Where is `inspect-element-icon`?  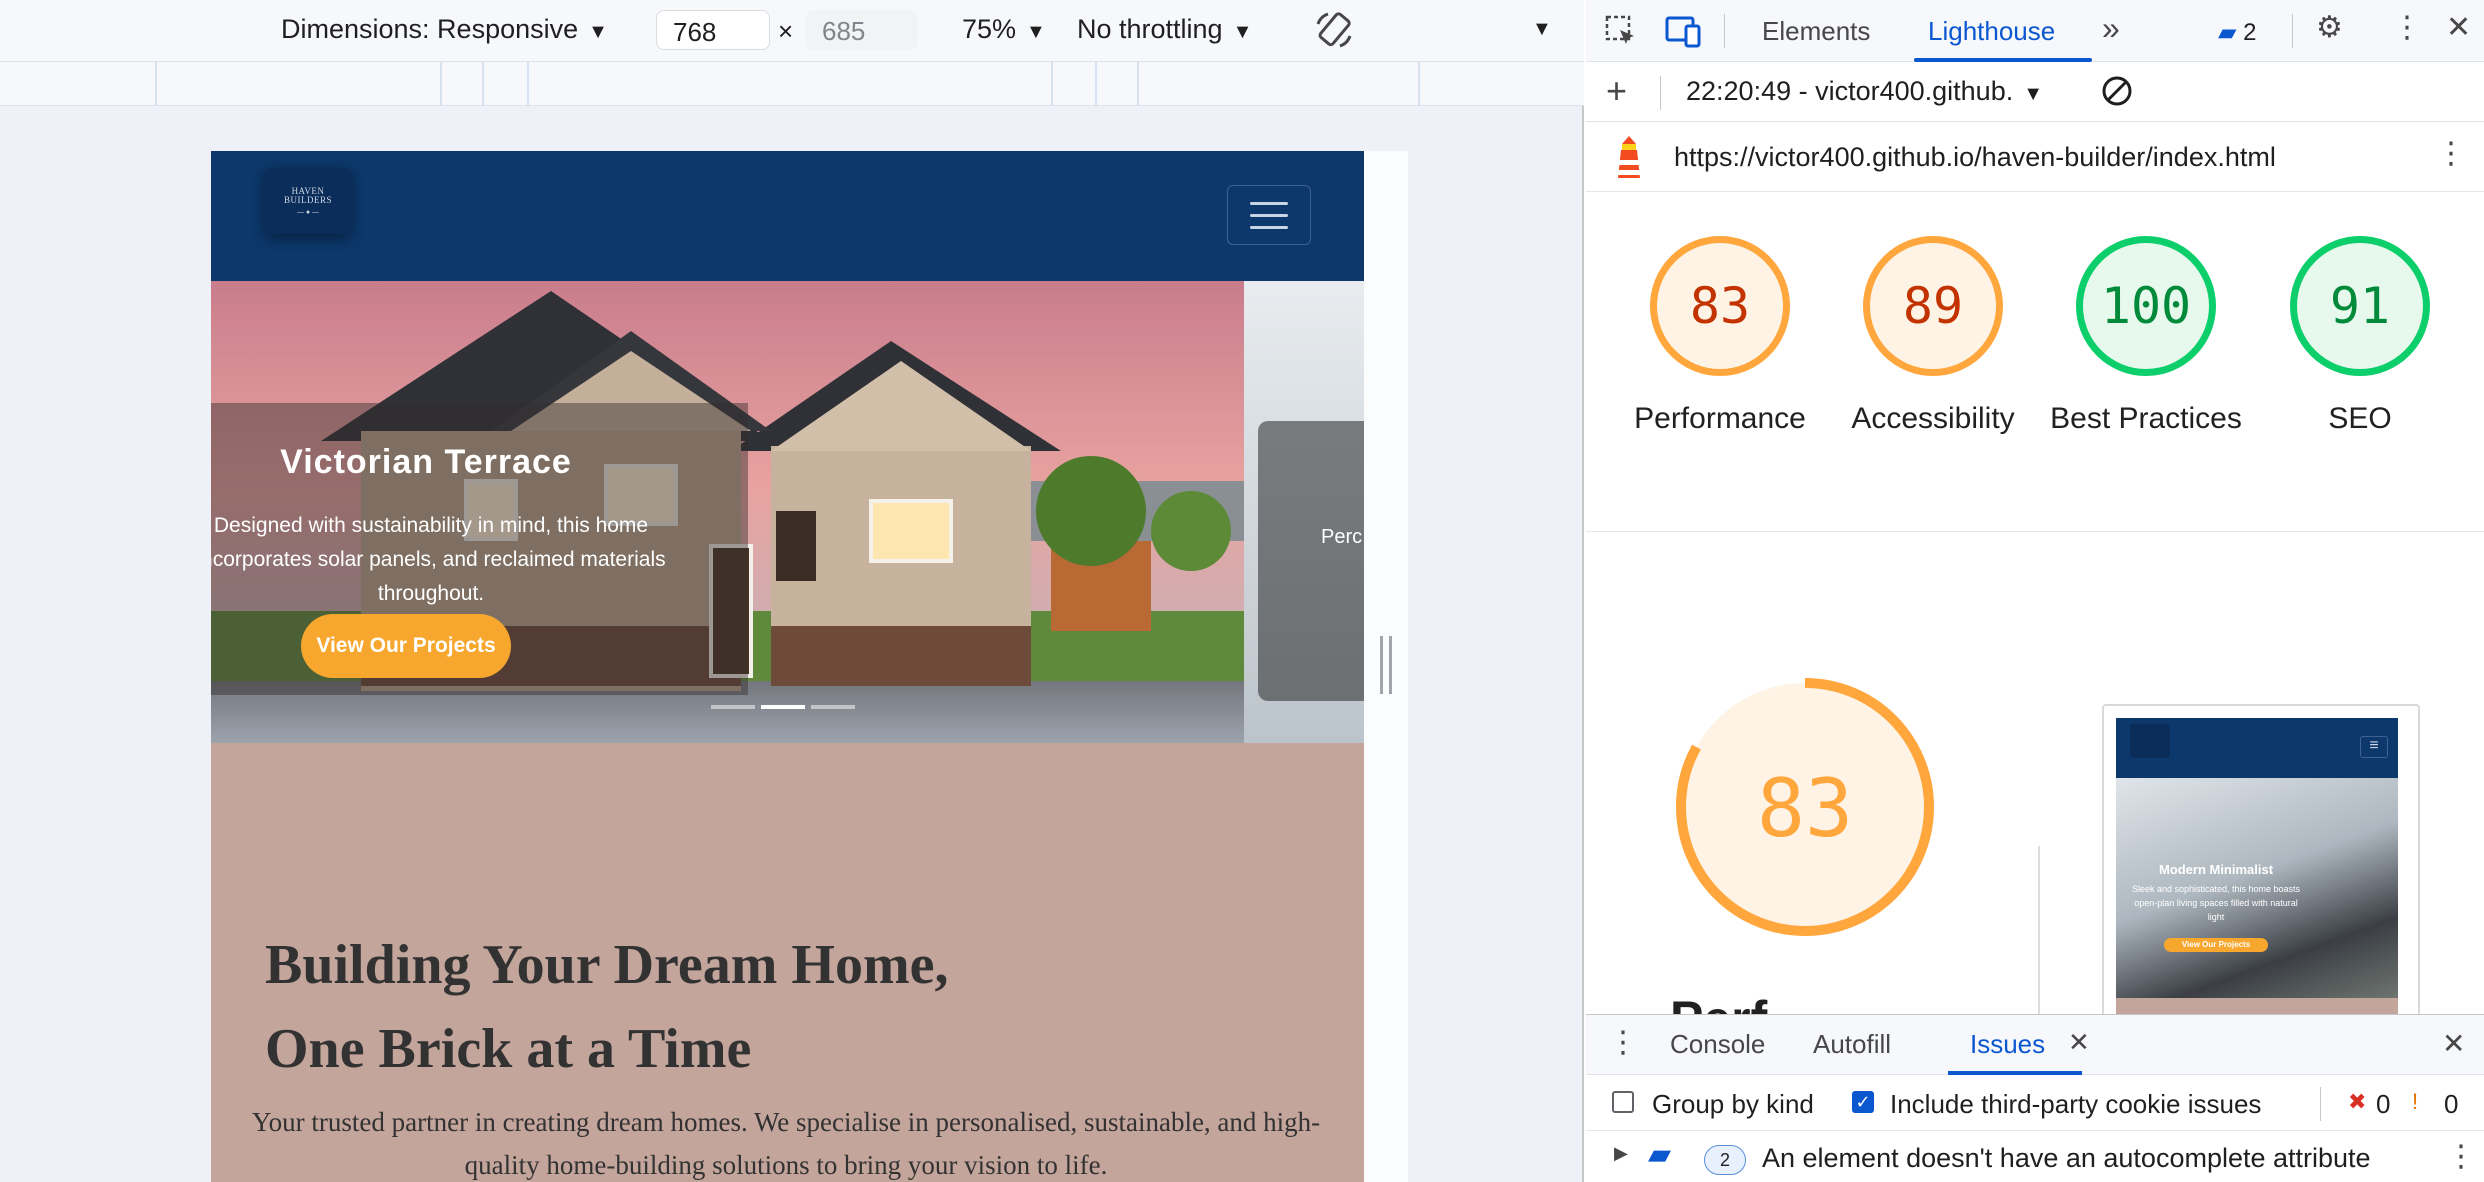
inspect-element-icon is located at coordinates (1621, 35).